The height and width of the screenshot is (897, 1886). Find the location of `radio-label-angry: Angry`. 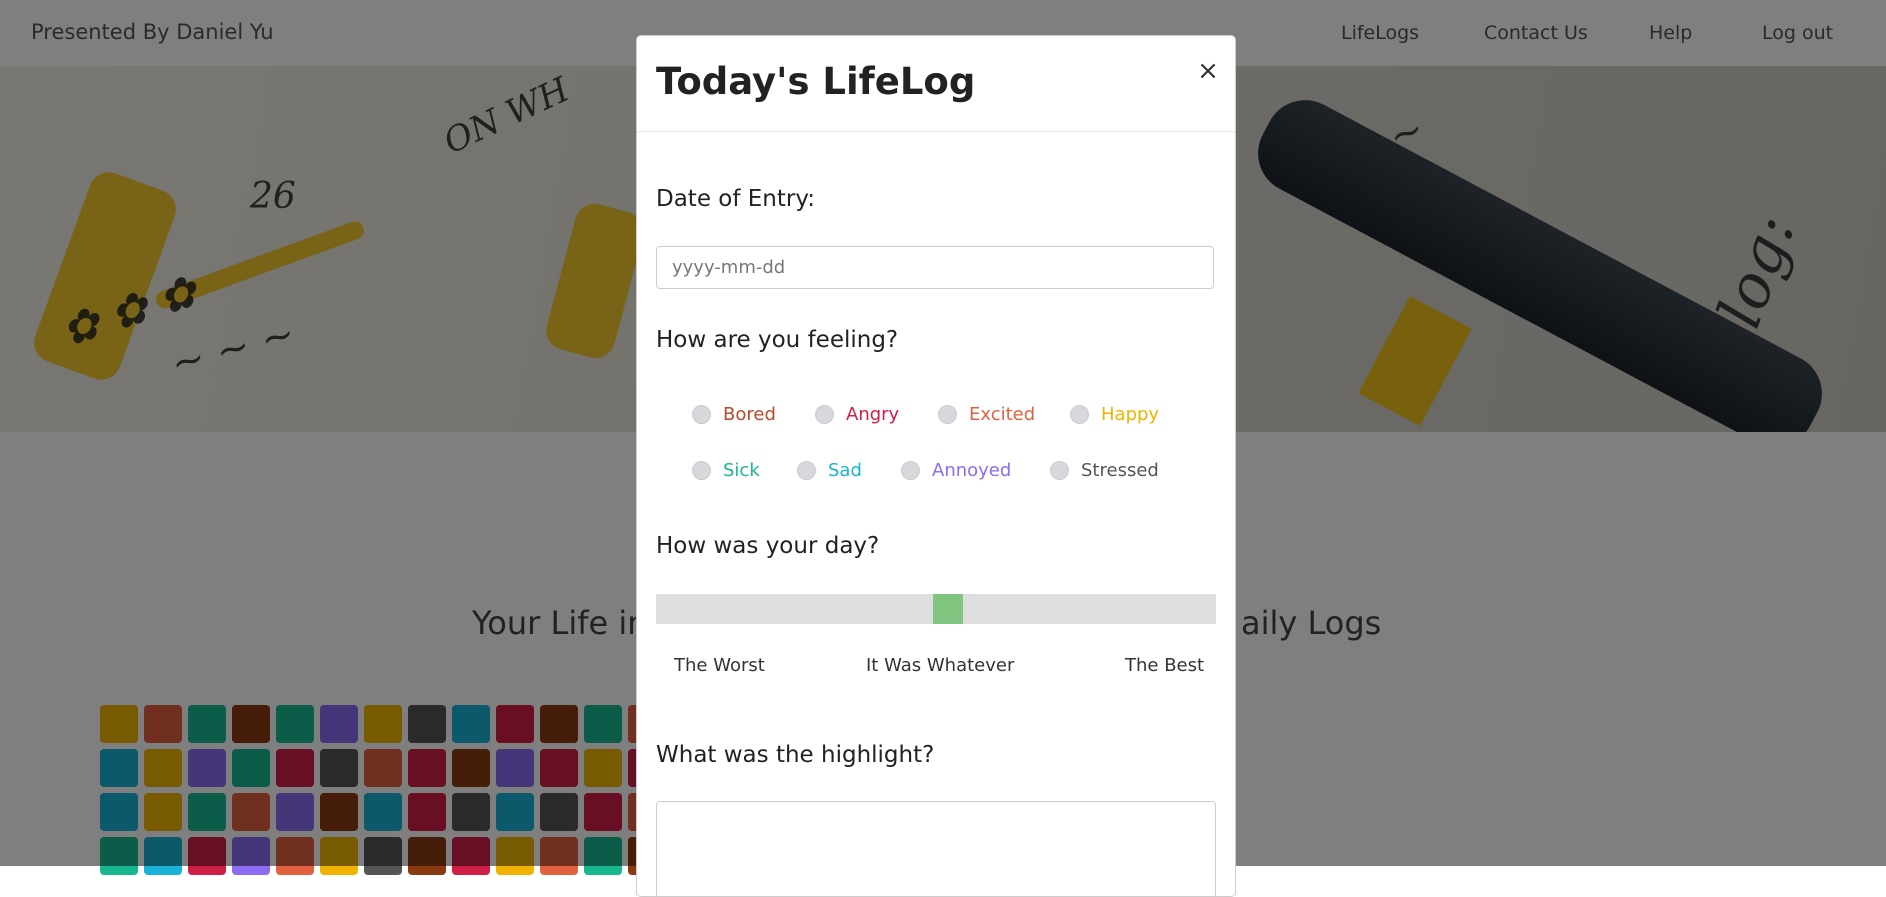

radio-label-angry: Angry is located at coordinates (873, 414).